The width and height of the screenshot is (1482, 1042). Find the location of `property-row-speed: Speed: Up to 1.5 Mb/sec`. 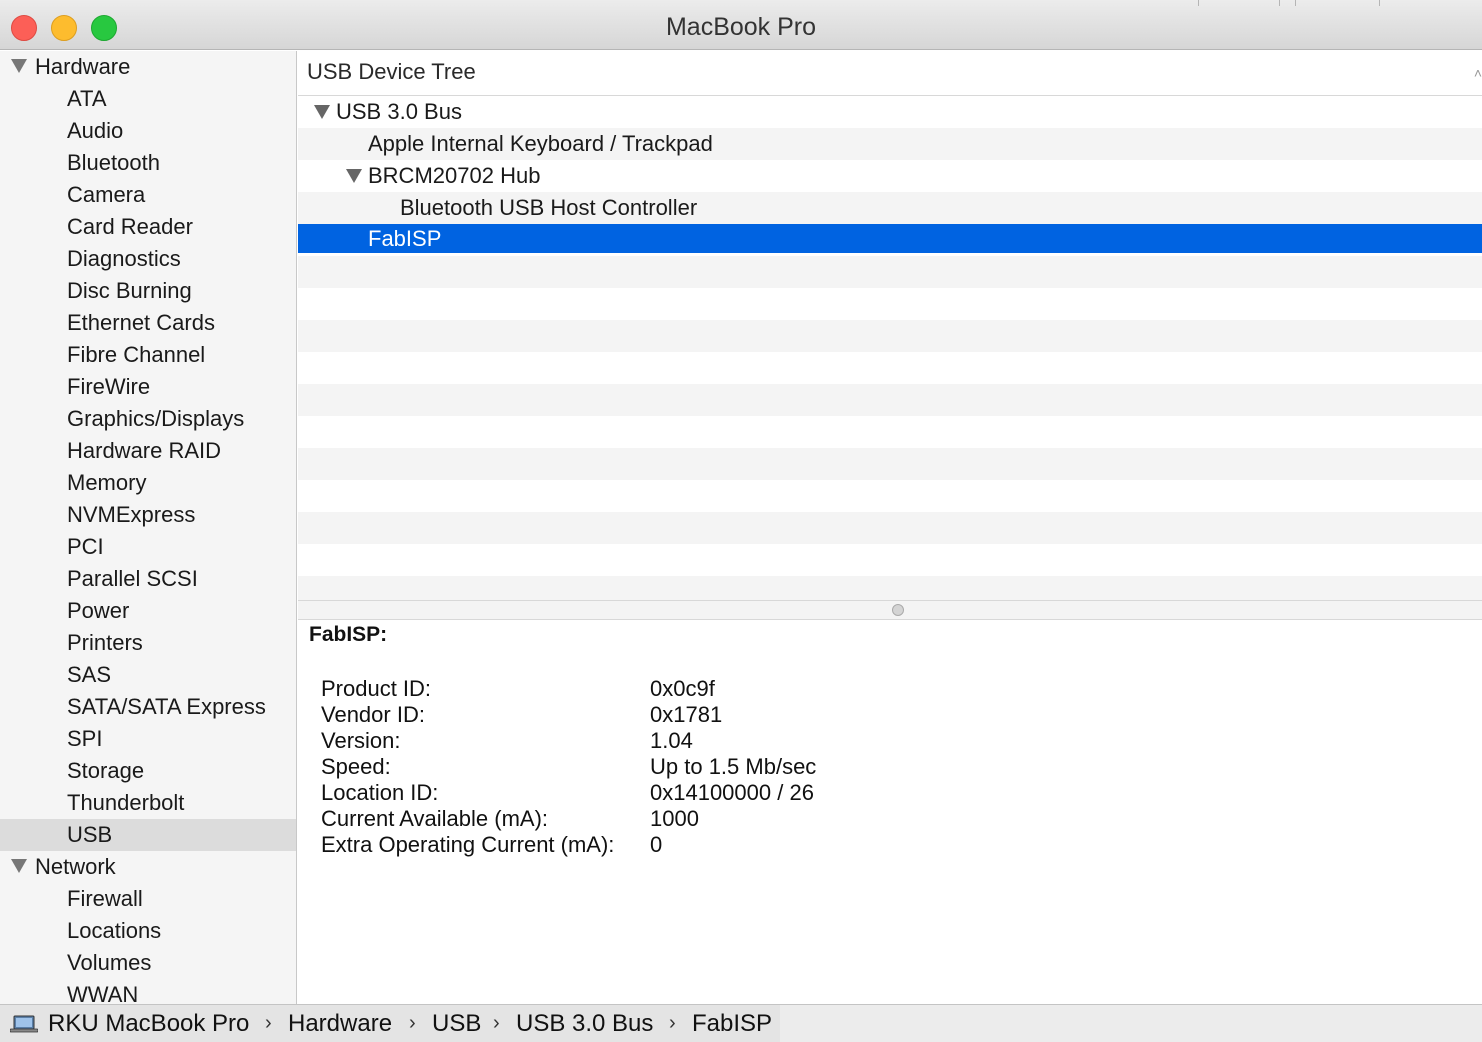

property-row-speed: Speed: Up to 1.5 Mb/sec is located at coordinates (721, 767).